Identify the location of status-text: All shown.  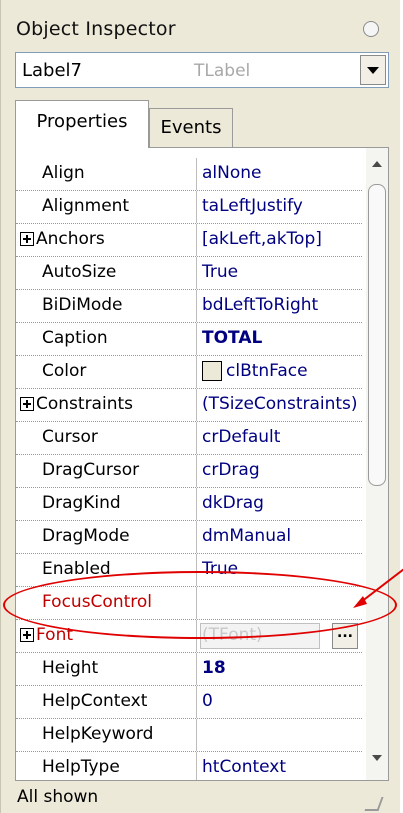
(58, 797).